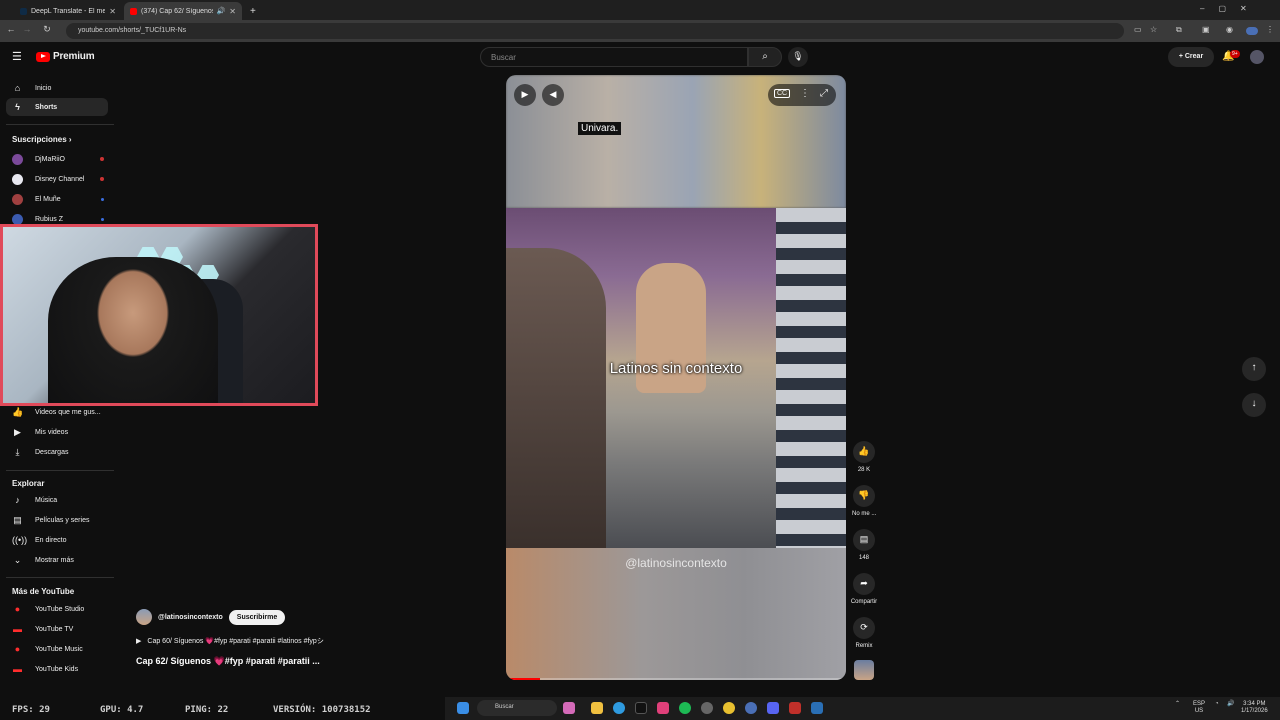  Describe the element at coordinates (190, 617) in the screenshot. I see `channel-name: @latinosincontexto` at that location.